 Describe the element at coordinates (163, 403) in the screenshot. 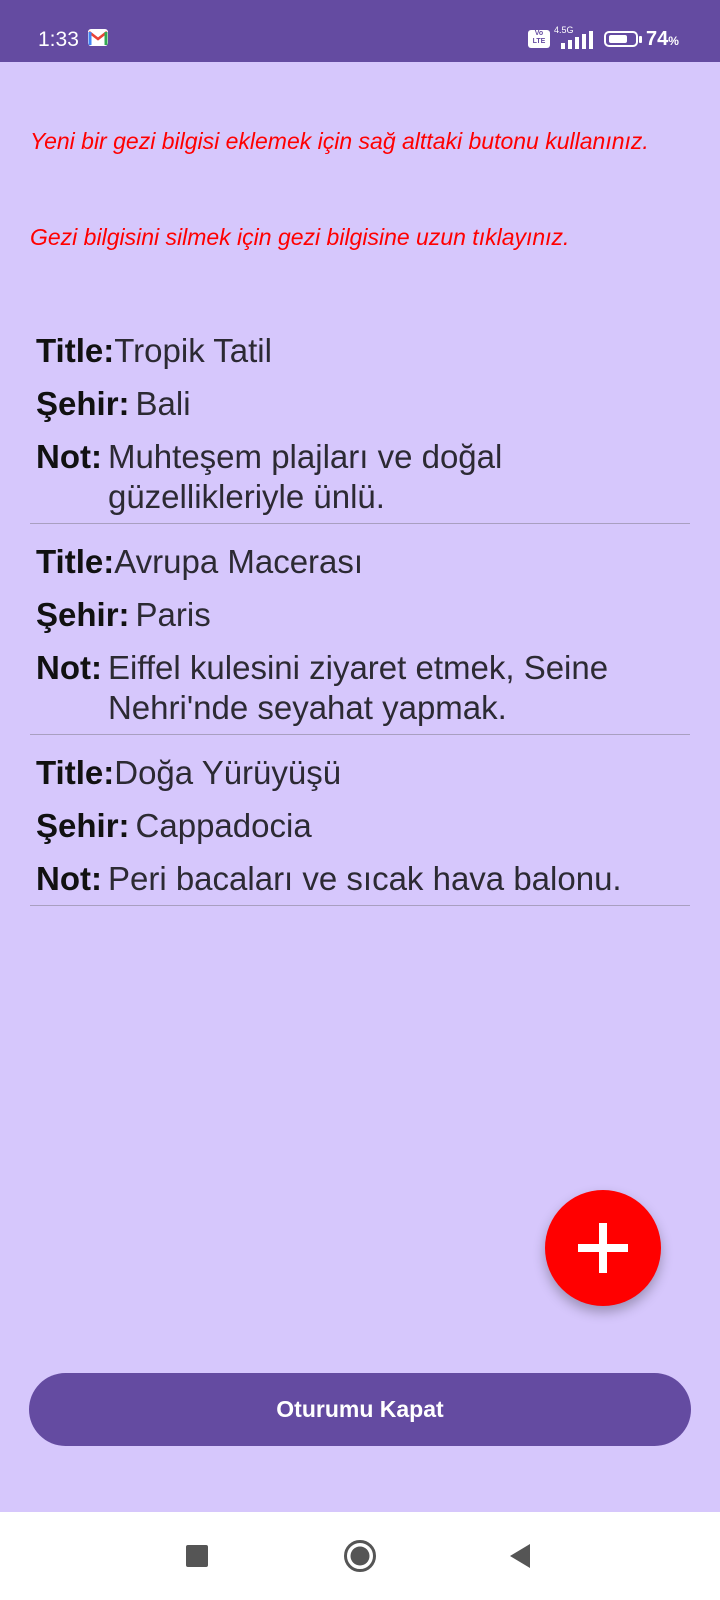

I see `trip-city: Bali` at that location.